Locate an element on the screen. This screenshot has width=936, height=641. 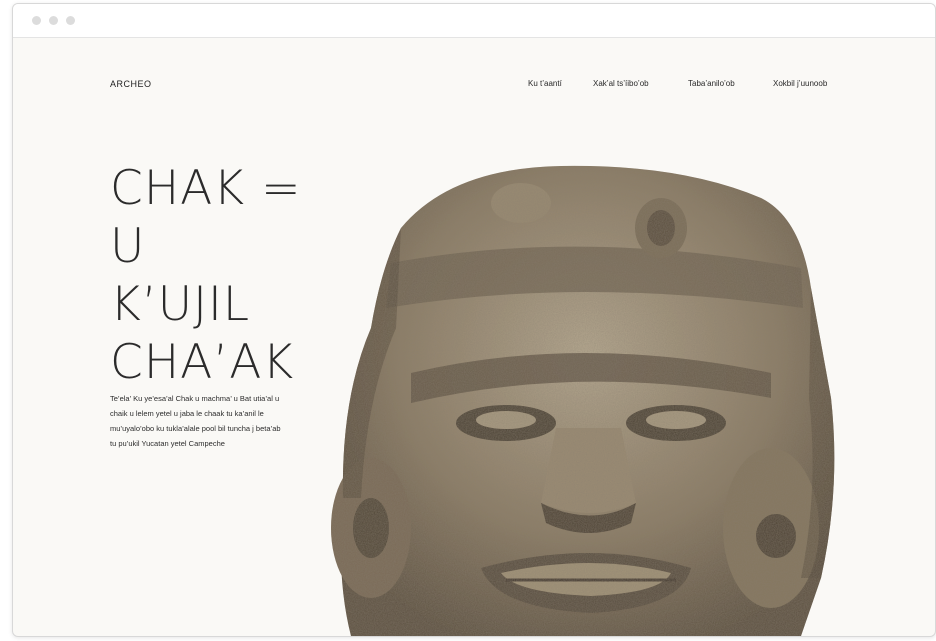
browser-titlebar is located at coordinates (474, 21).